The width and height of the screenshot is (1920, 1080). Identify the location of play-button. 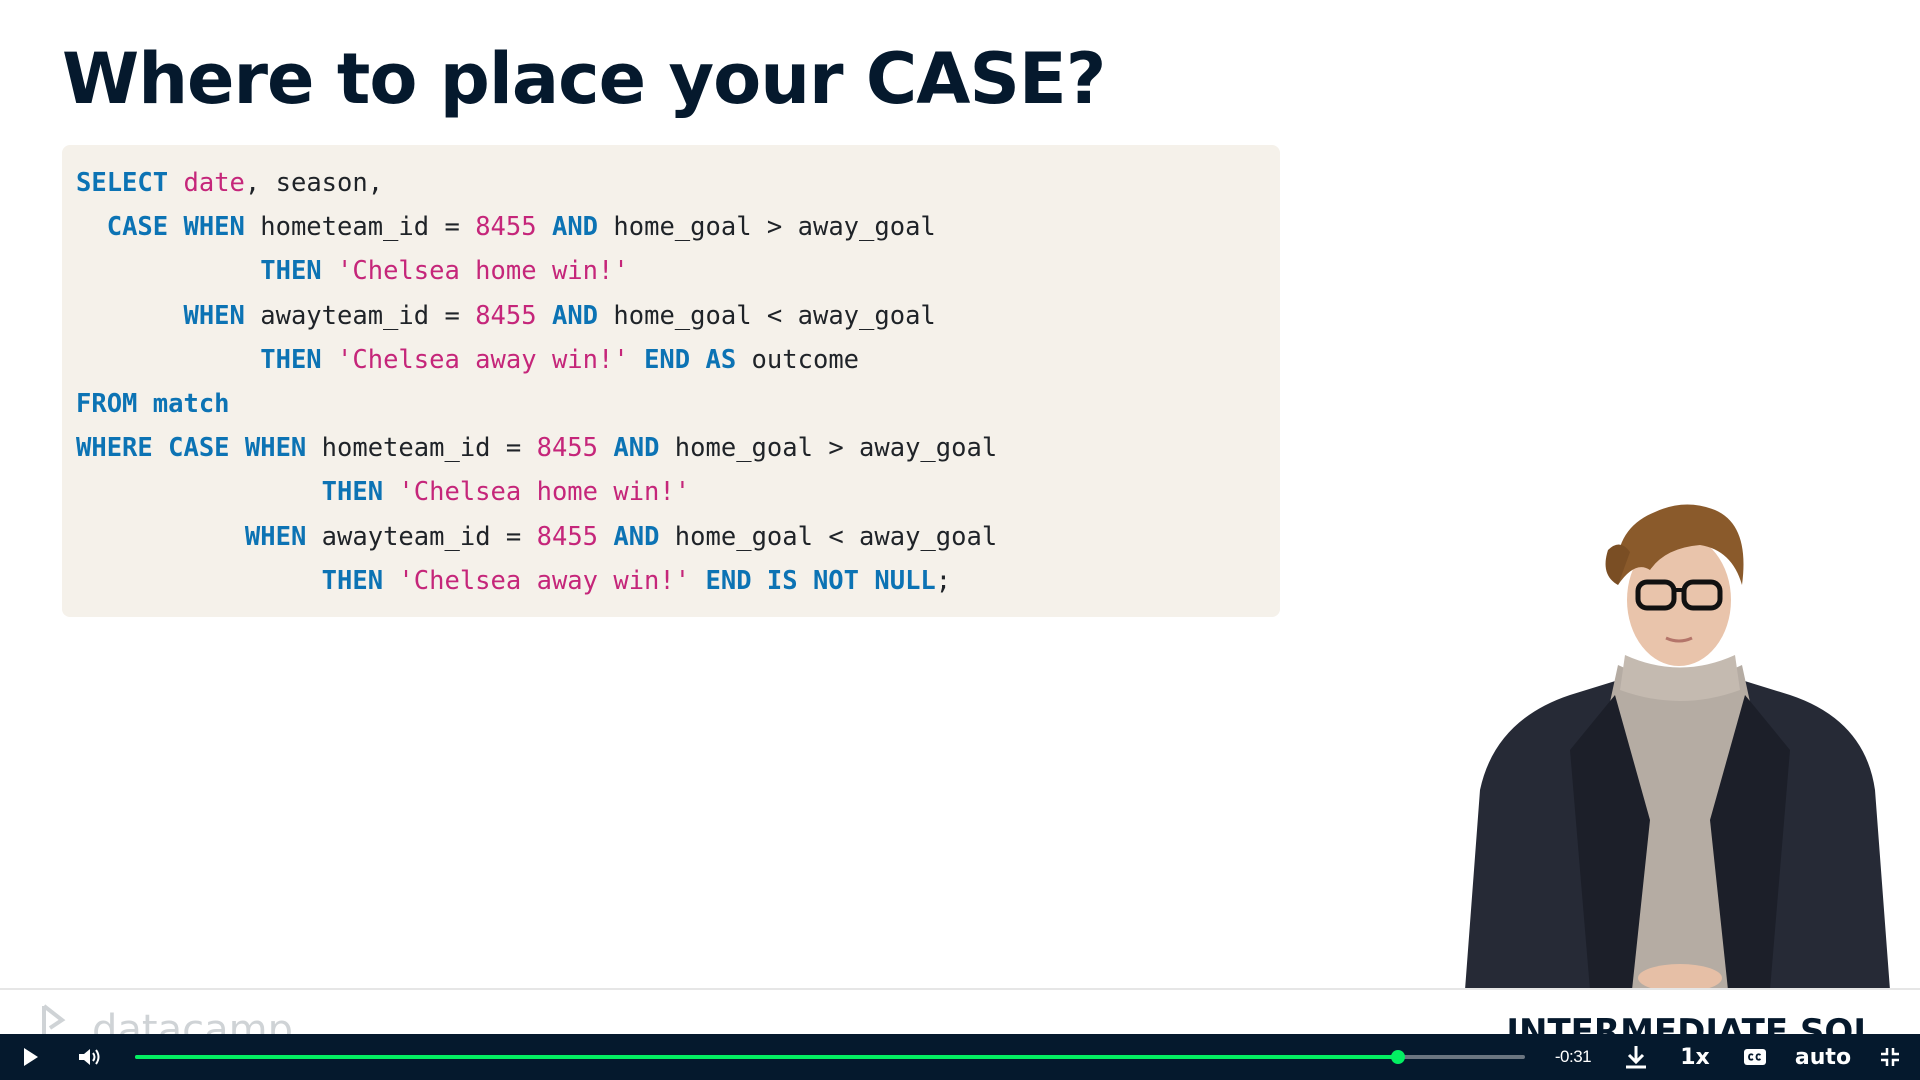
(30, 1057).